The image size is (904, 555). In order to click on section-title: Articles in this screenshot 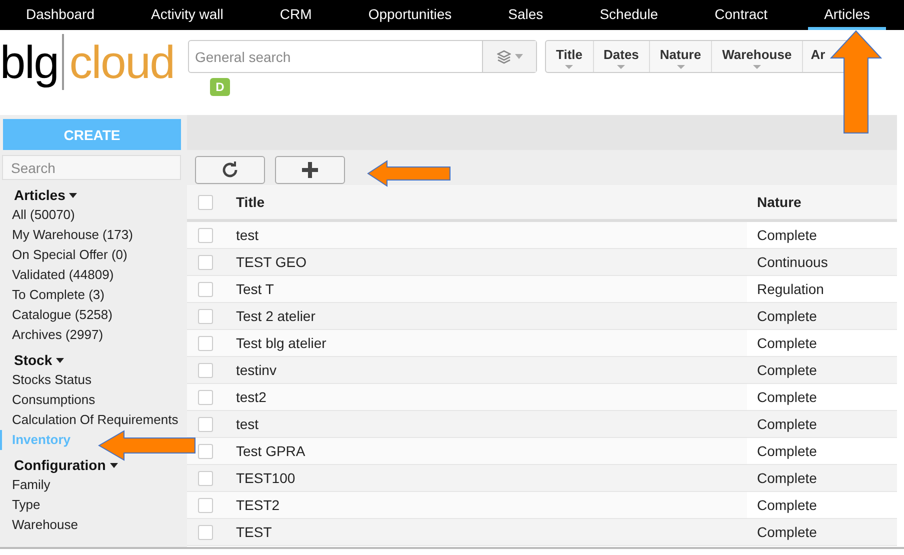, I will do `click(40, 195)`.